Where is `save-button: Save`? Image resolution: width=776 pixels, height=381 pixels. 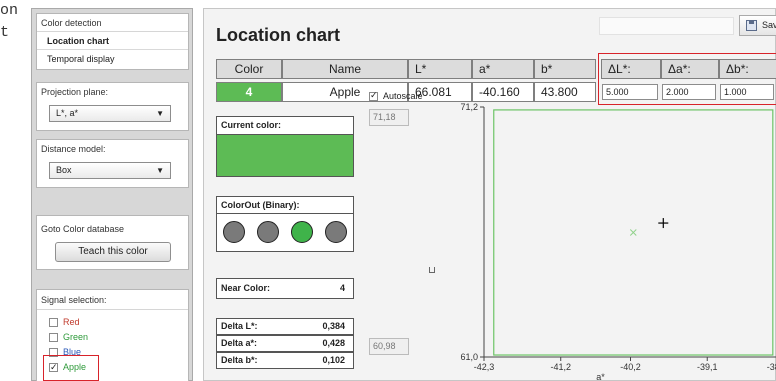
save-button: Save is located at coordinates (757, 25).